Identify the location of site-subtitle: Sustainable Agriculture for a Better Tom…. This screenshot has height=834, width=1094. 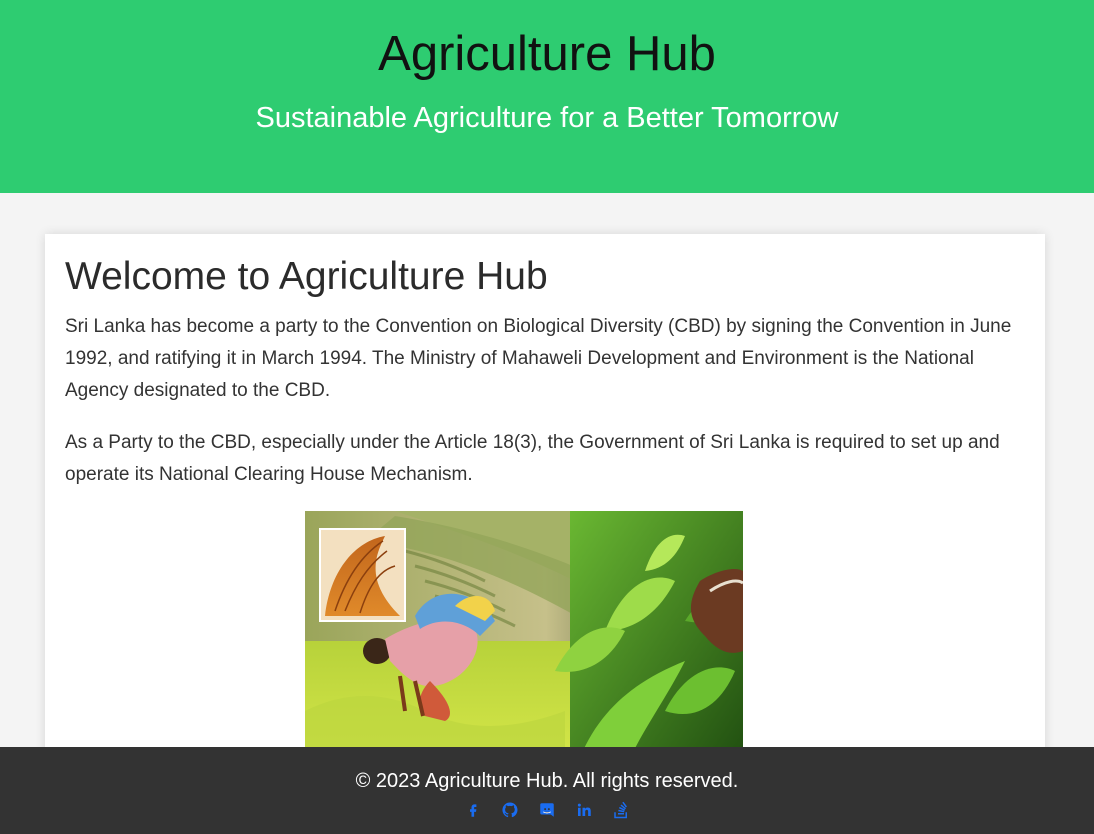
(547, 118).